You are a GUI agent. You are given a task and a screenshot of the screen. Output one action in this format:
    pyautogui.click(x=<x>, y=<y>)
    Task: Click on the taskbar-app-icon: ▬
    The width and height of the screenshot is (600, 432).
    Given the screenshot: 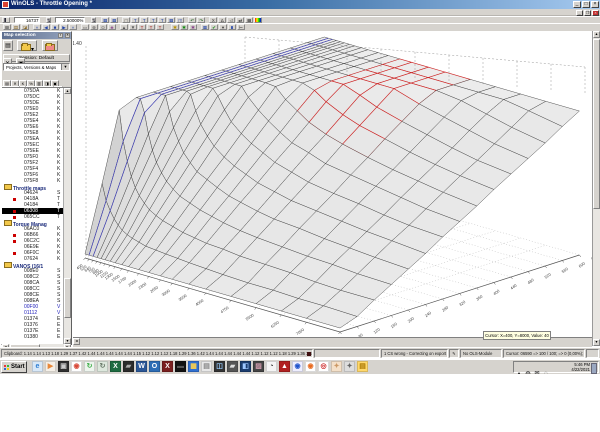 What is the action you would take?
    pyautogui.click(x=180, y=366)
    